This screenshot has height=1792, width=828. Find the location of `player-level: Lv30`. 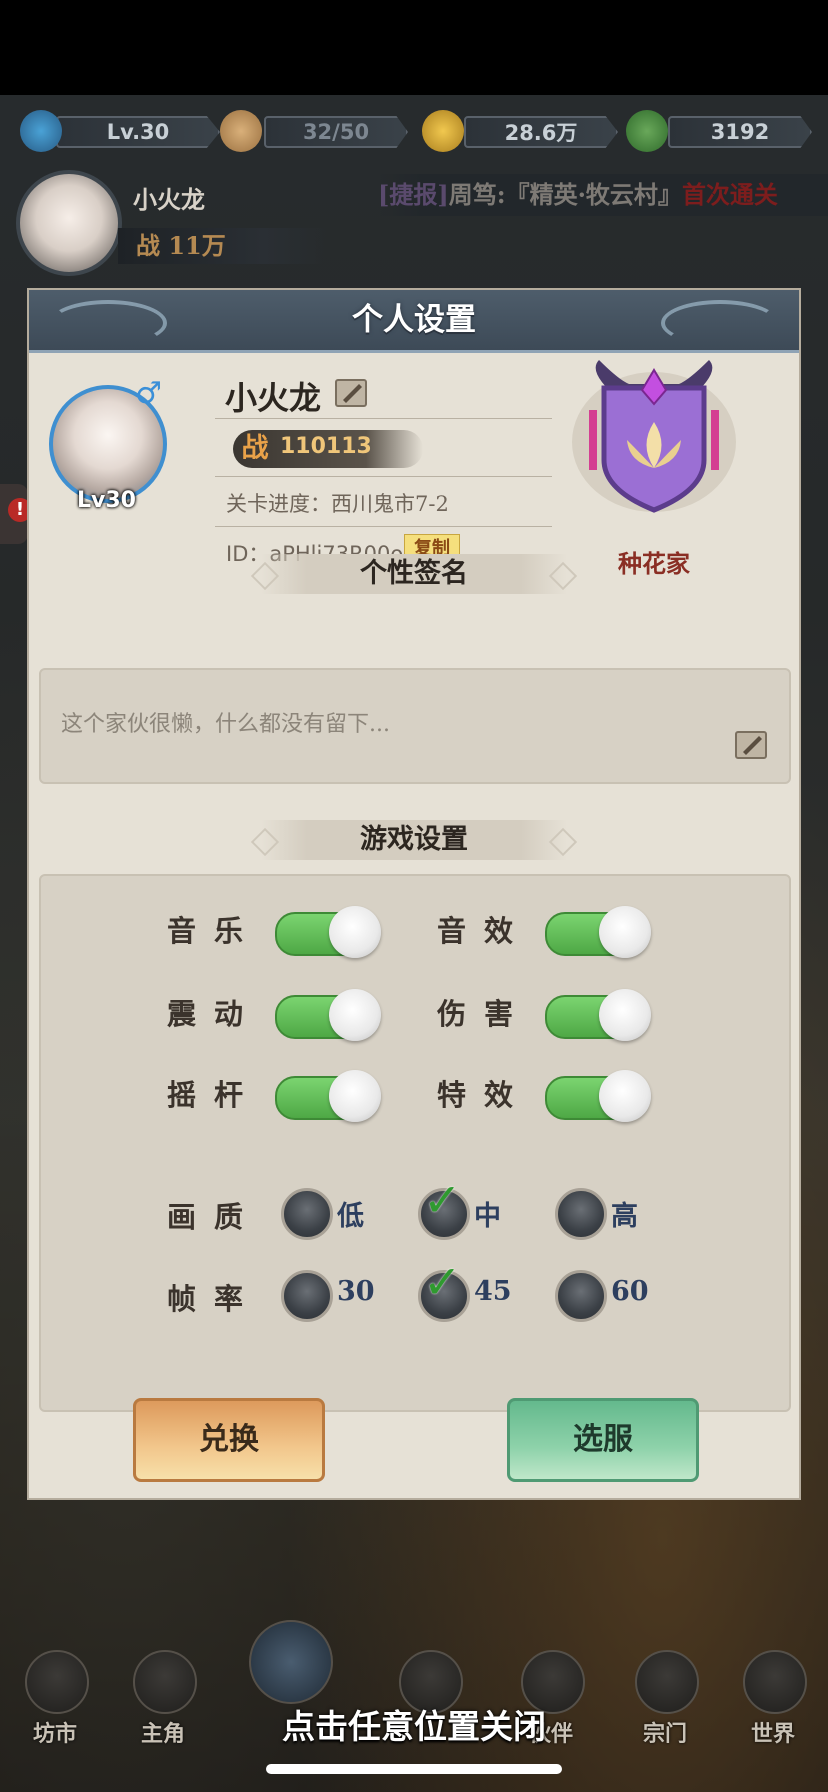

player-level: Lv30 is located at coordinates (106, 500).